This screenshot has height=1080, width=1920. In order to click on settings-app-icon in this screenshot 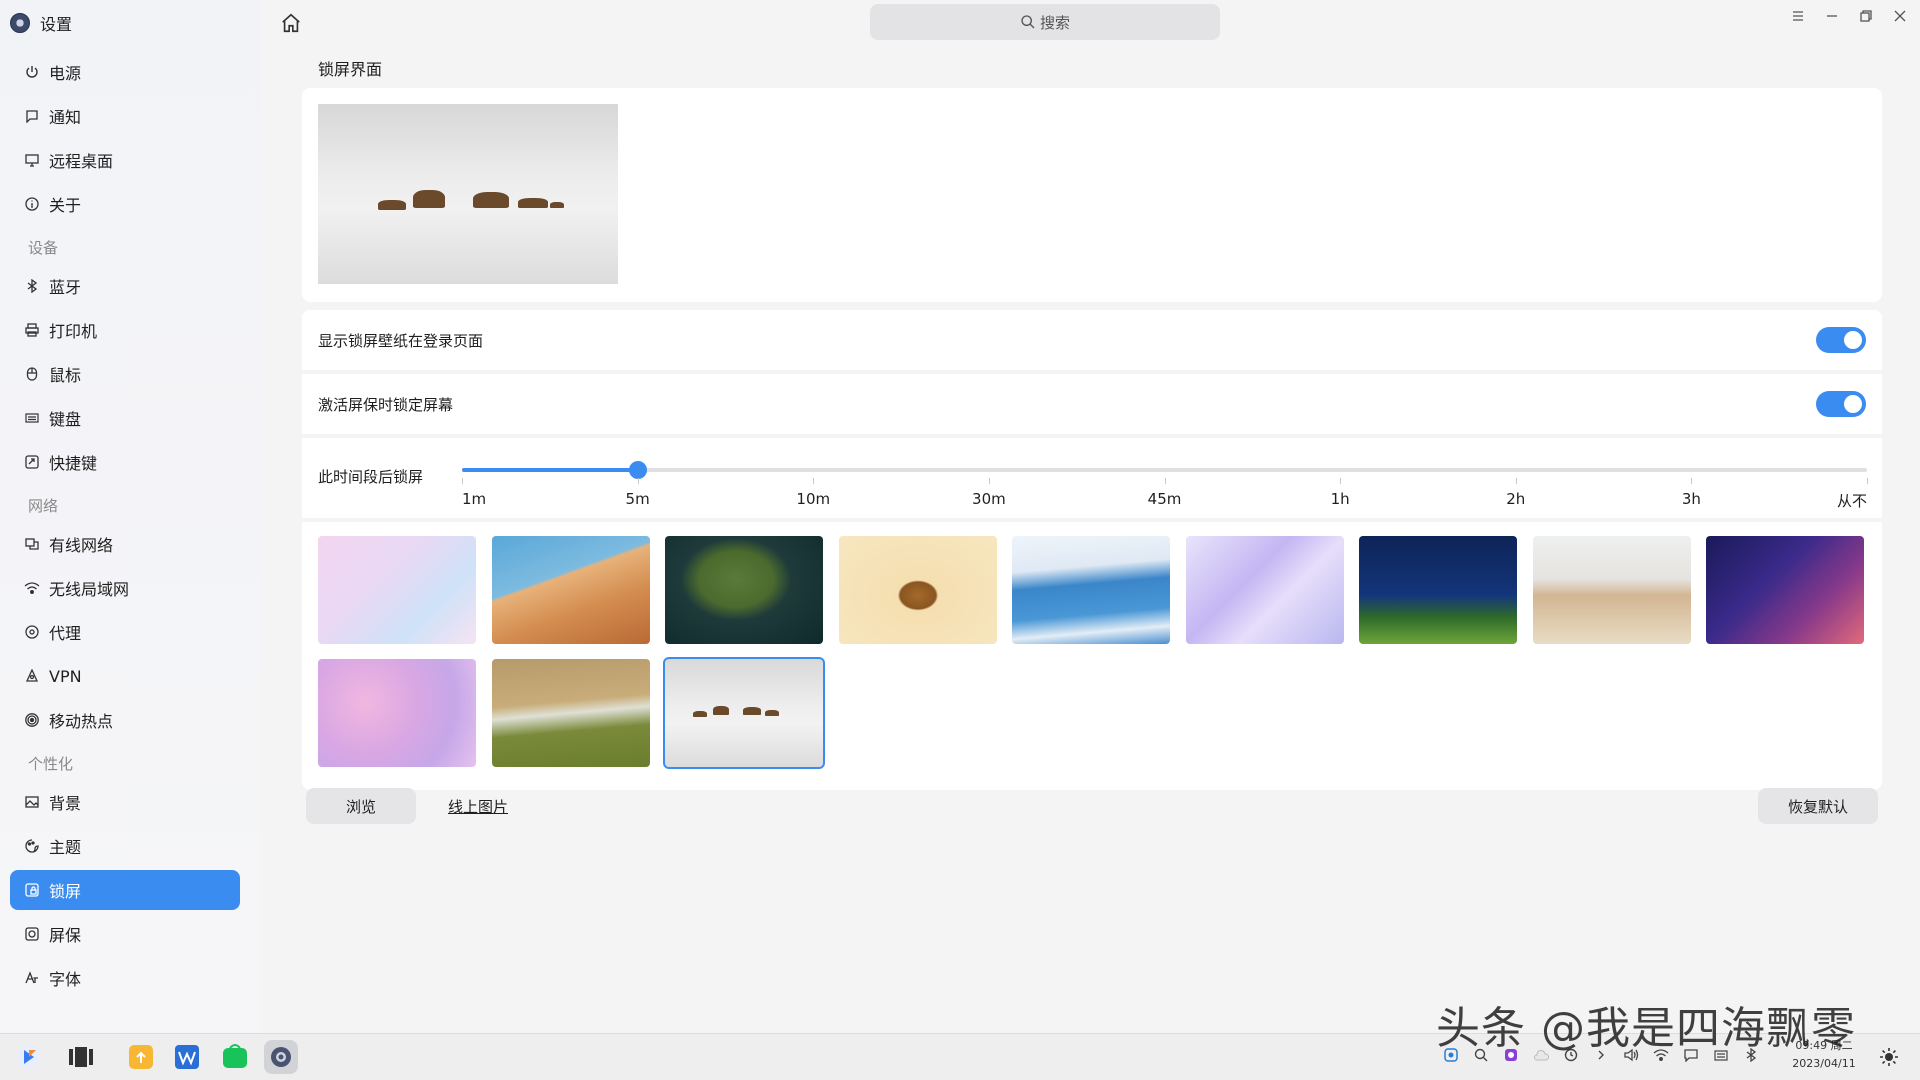, I will do `click(20, 23)`.